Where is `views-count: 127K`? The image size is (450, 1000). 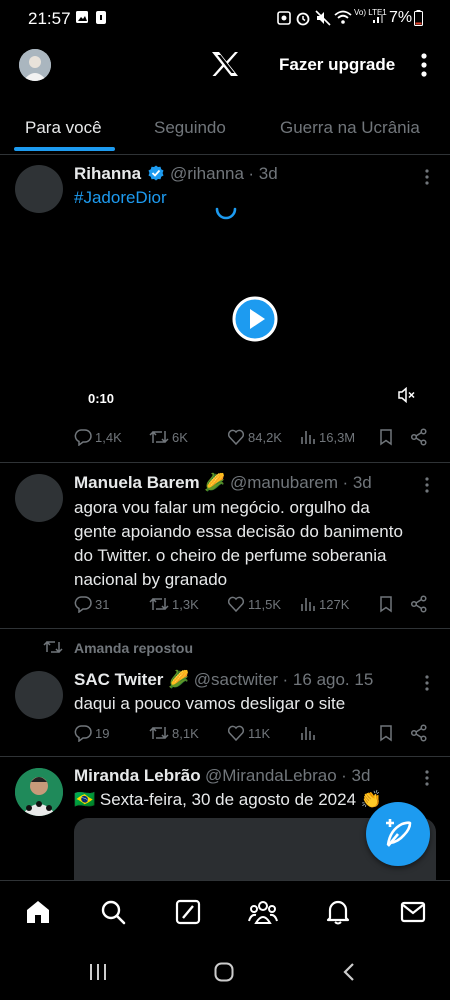
views-count: 127K is located at coordinates (334, 604).